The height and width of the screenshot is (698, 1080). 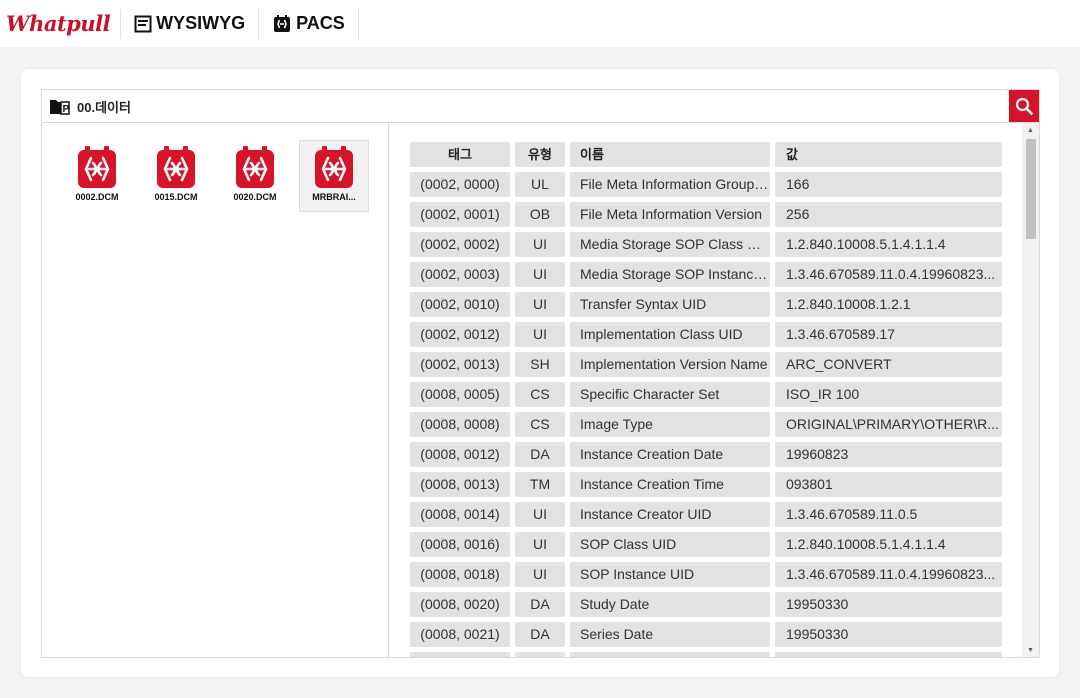 I want to click on cell-tag: (0008, 0014), so click(x=460, y=514).